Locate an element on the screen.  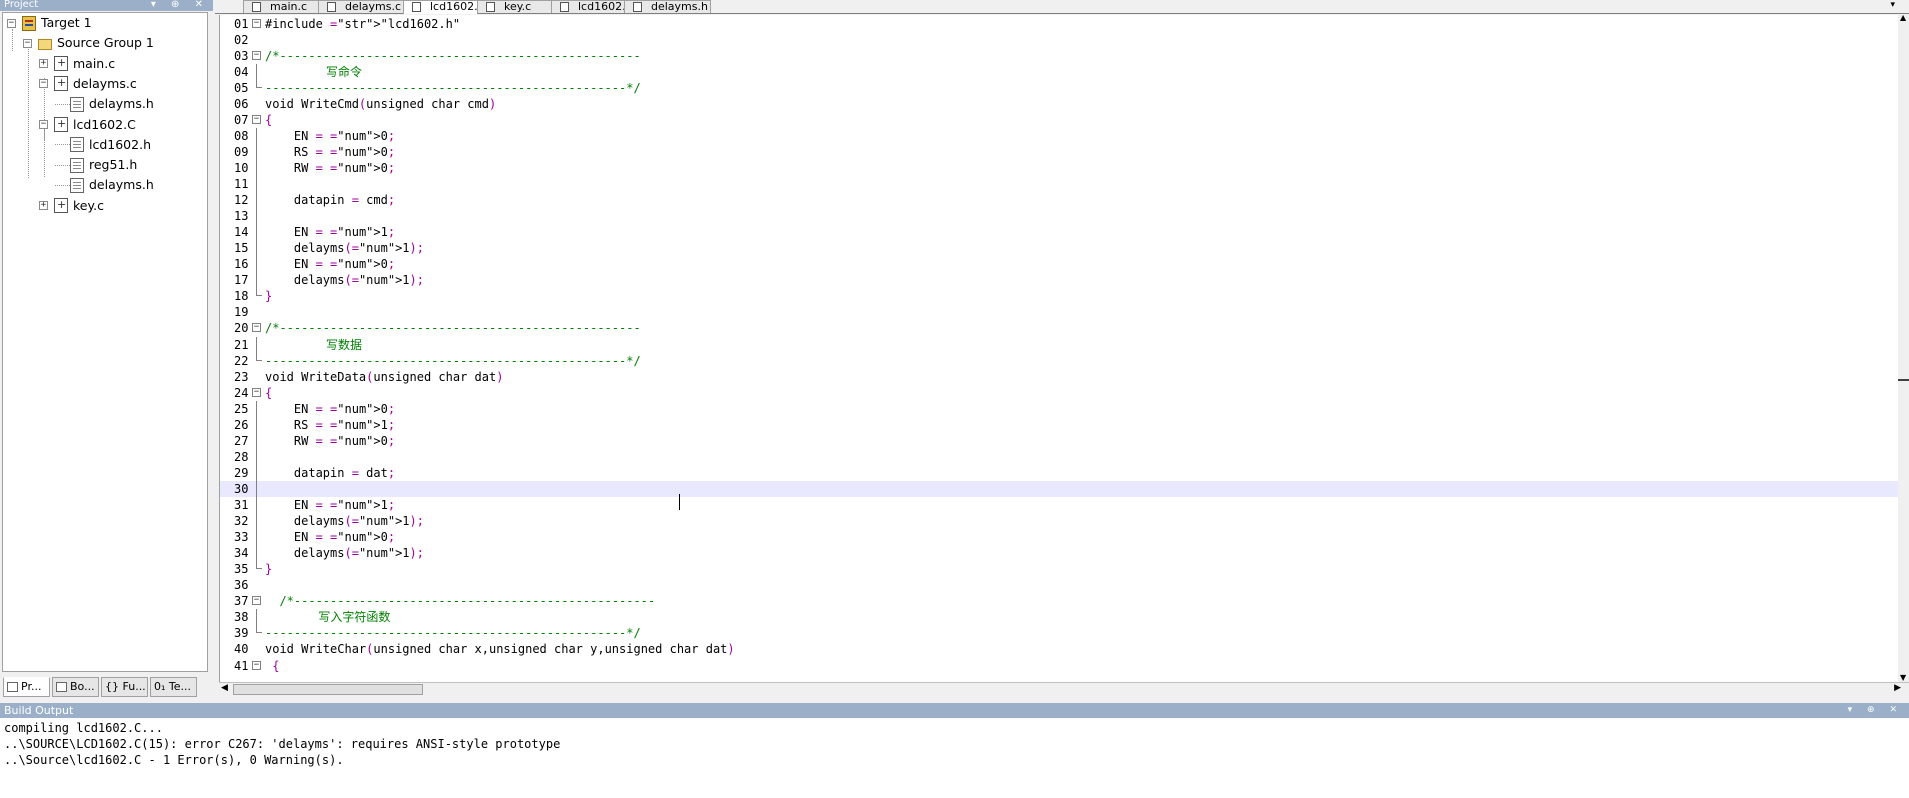
code-line: 08 EN = ="num">0; is located at coordinates (1060, 135).